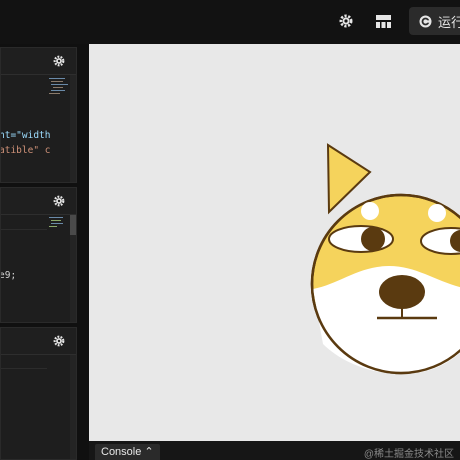 The image size is (460, 460). What do you see at coordinates (373, 239) in the screenshot?
I see `dog-pupil-left` at bounding box center [373, 239].